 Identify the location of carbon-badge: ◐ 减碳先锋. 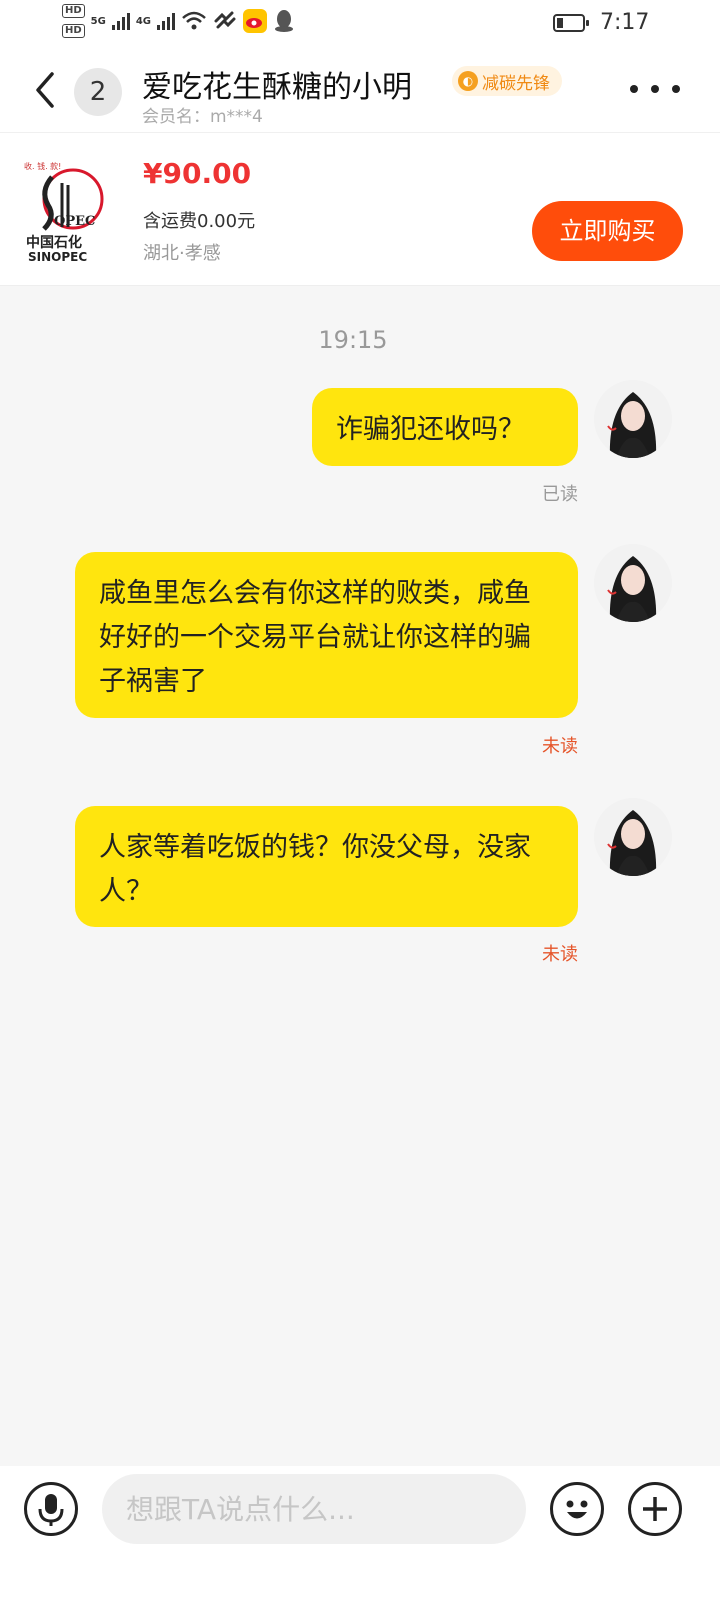
(507, 81).